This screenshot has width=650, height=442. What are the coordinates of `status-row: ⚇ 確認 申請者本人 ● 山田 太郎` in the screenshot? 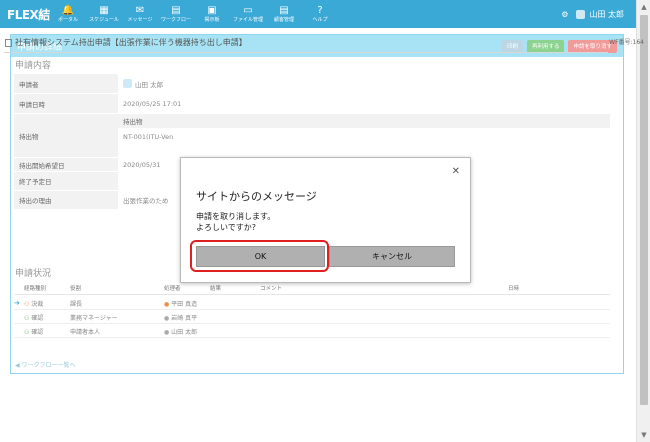 It's located at (312, 331).